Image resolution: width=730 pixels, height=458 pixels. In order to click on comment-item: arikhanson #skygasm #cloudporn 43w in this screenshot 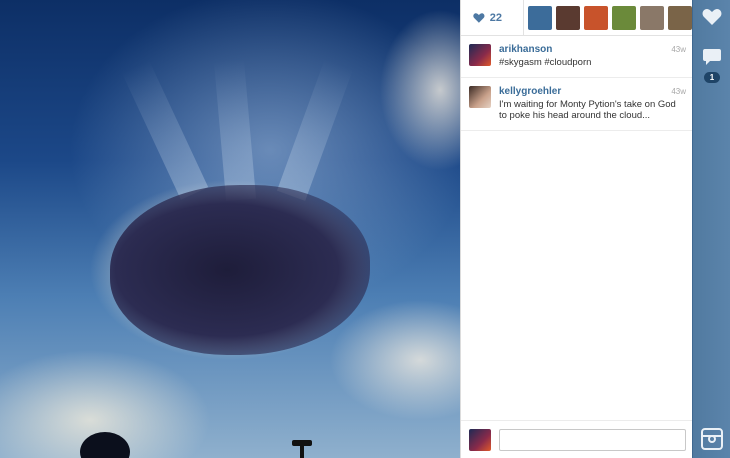, I will do `click(576, 57)`.